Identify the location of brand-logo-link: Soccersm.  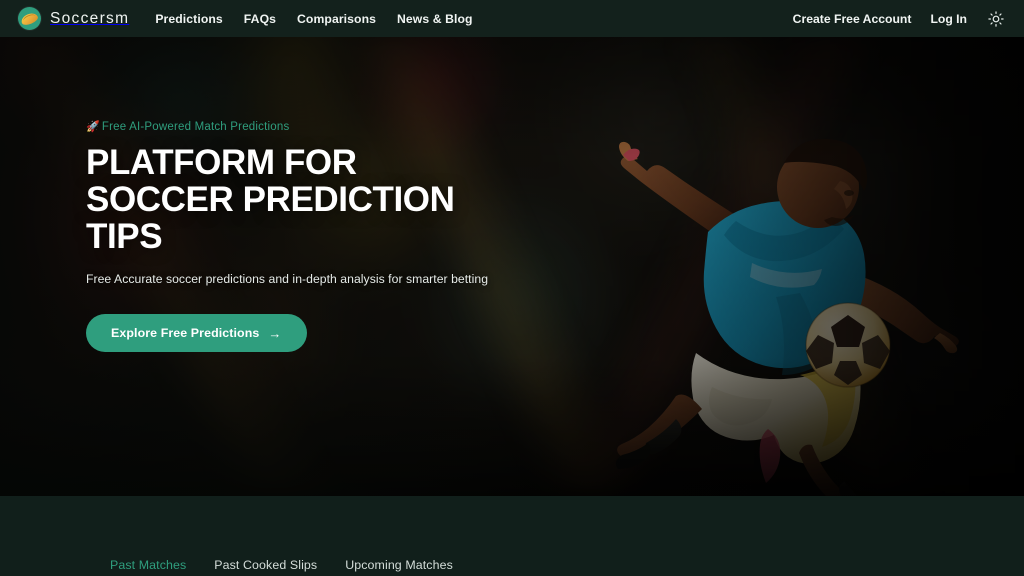
(73, 18).